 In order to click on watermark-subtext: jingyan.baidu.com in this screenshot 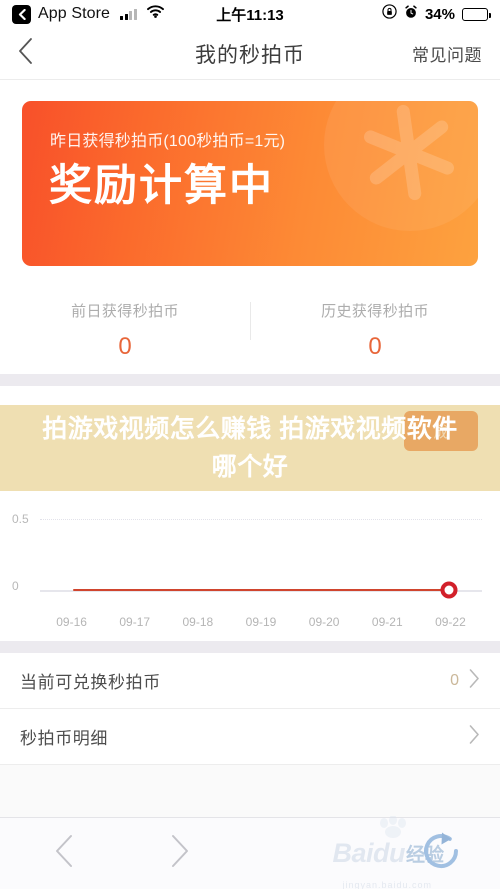, I will do `click(387, 884)`.